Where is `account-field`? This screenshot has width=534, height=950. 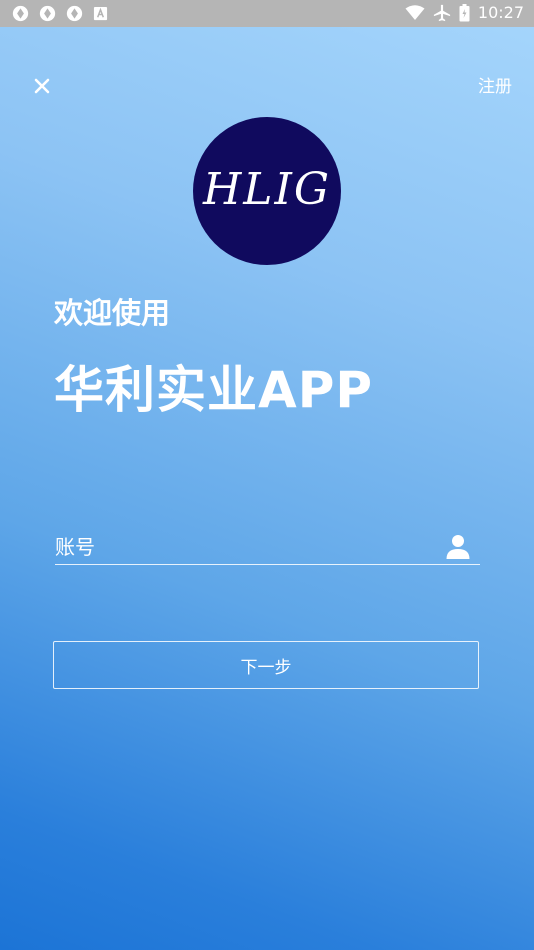 account-field is located at coordinates (267, 546).